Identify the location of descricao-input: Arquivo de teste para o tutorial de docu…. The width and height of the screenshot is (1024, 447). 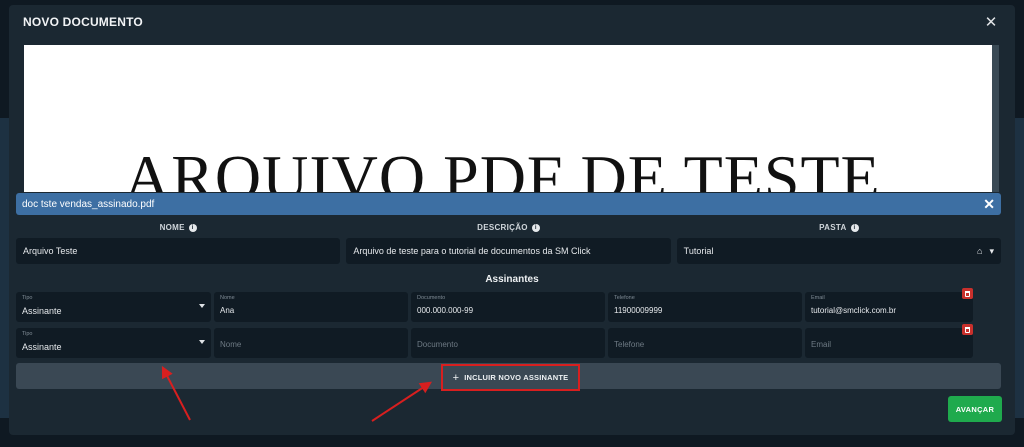
(508, 251).